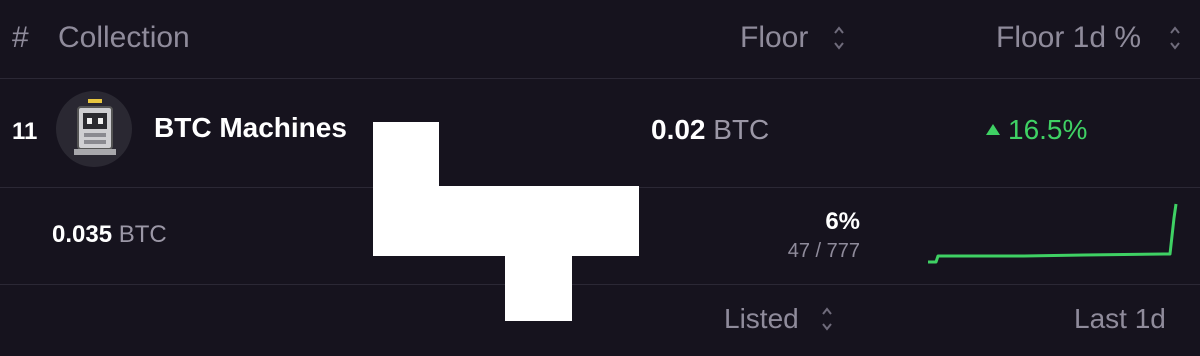 This screenshot has height=356, width=1200. What do you see at coordinates (82, 234) in the screenshot?
I see `secondary-price-value: 0.035` at bounding box center [82, 234].